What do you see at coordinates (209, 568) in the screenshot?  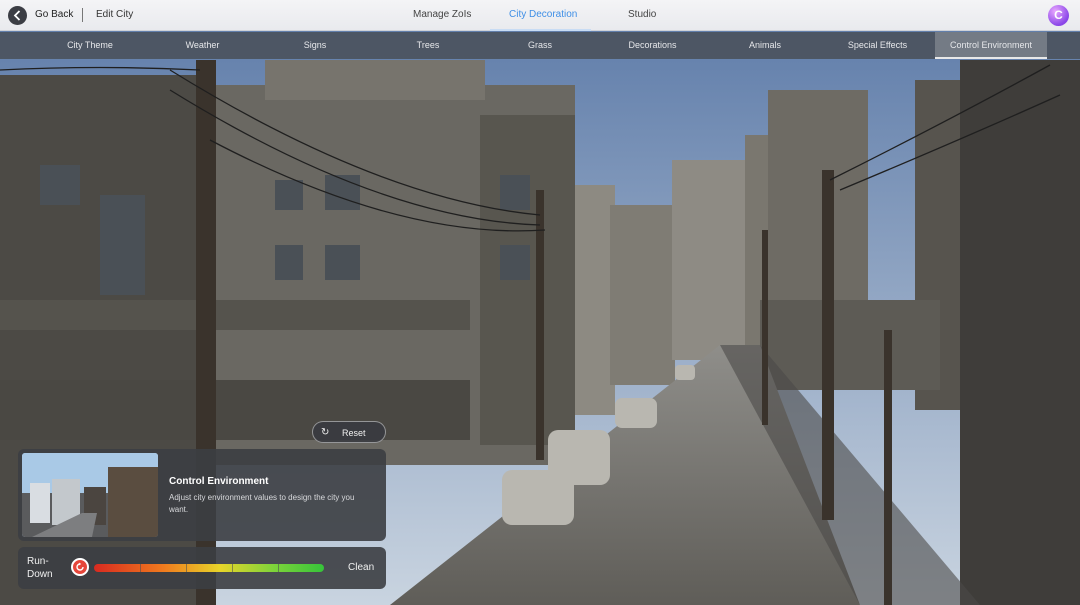 I see `environment-slider-track` at bounding box center [209, 568].